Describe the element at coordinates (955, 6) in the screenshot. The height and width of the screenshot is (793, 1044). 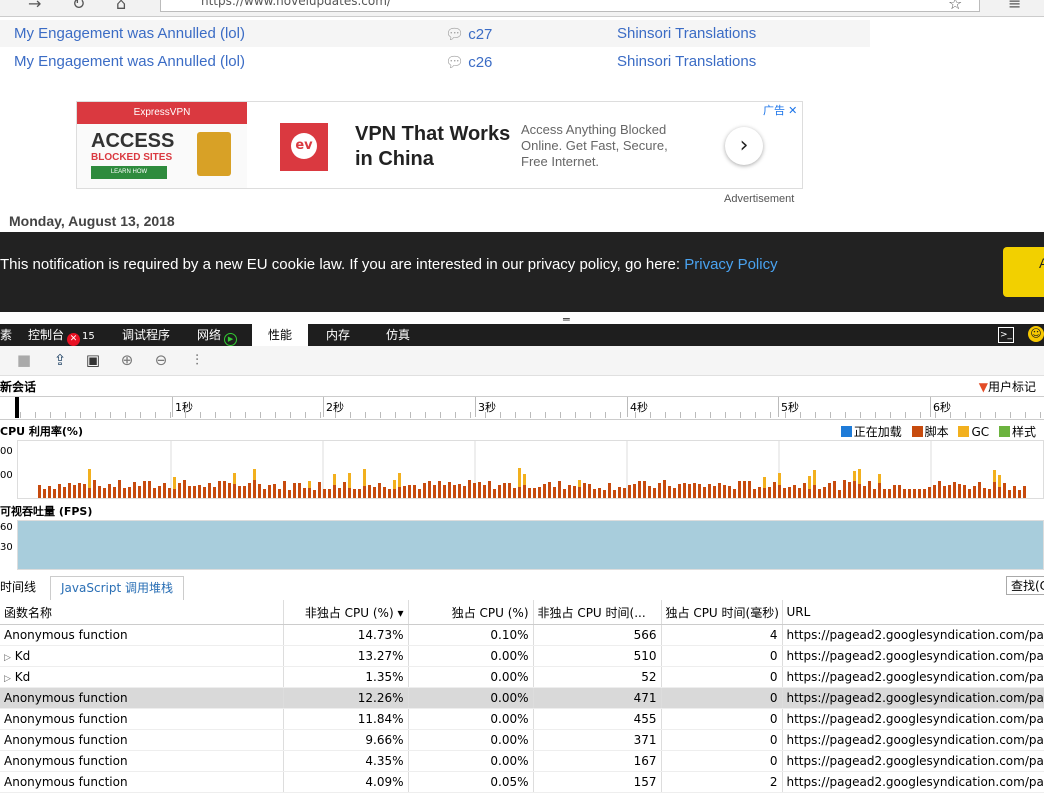
I see `favorite-star-icon: ☆` at that location.